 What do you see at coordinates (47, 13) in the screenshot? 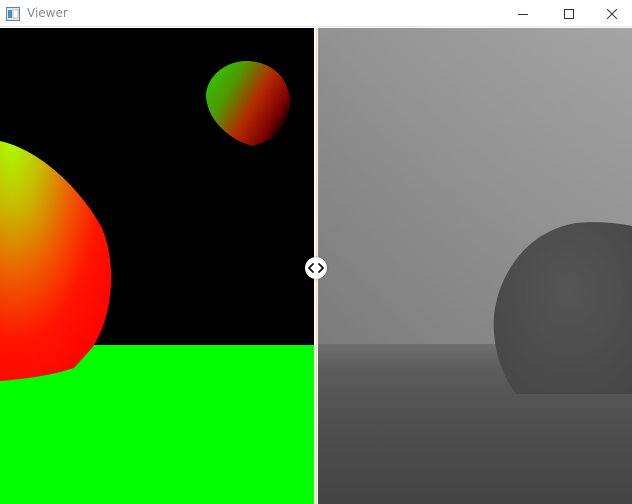
I see `window-title: Viewer` at bounding box center [47, 13].